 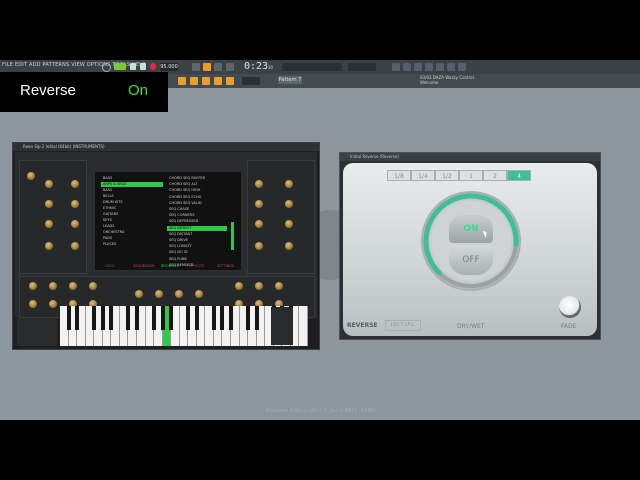 What do you see at coordinates (169, 67) in the screenshot?
I see `tempo-display: 95.000` at bounding box center [169, 67].